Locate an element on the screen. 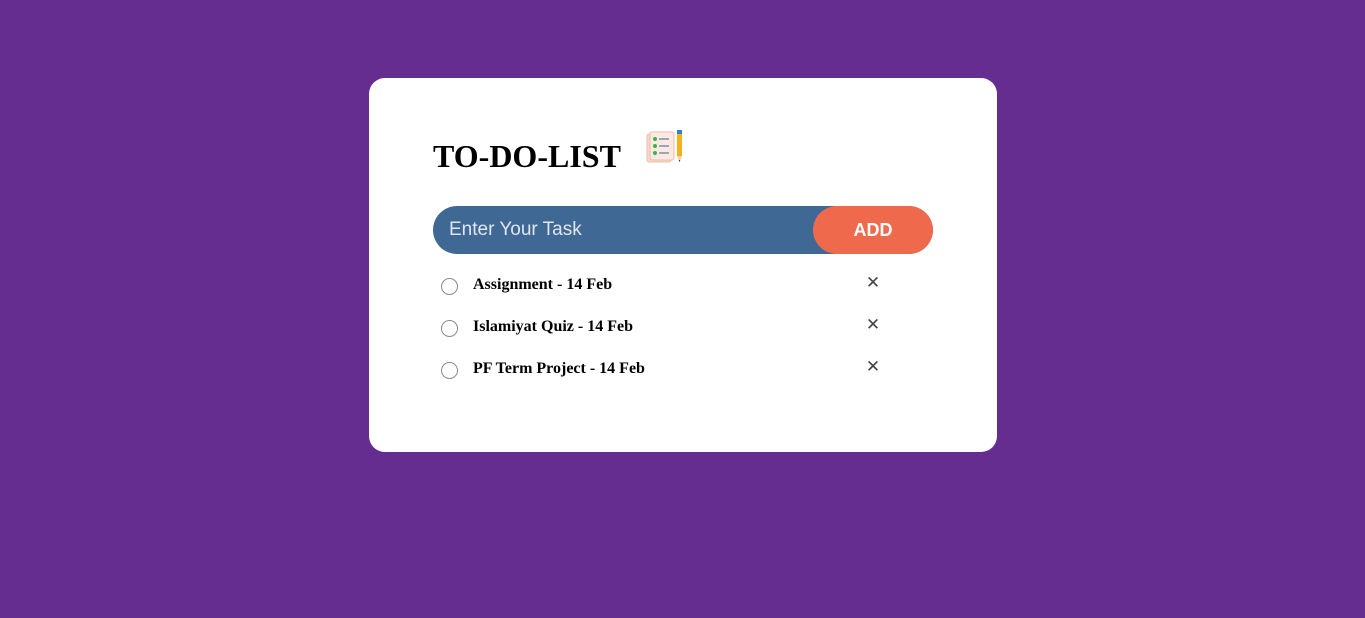 The height and width of the screenshot is (618, 1365). add-button: ADD is located at coordinates (873, 230).